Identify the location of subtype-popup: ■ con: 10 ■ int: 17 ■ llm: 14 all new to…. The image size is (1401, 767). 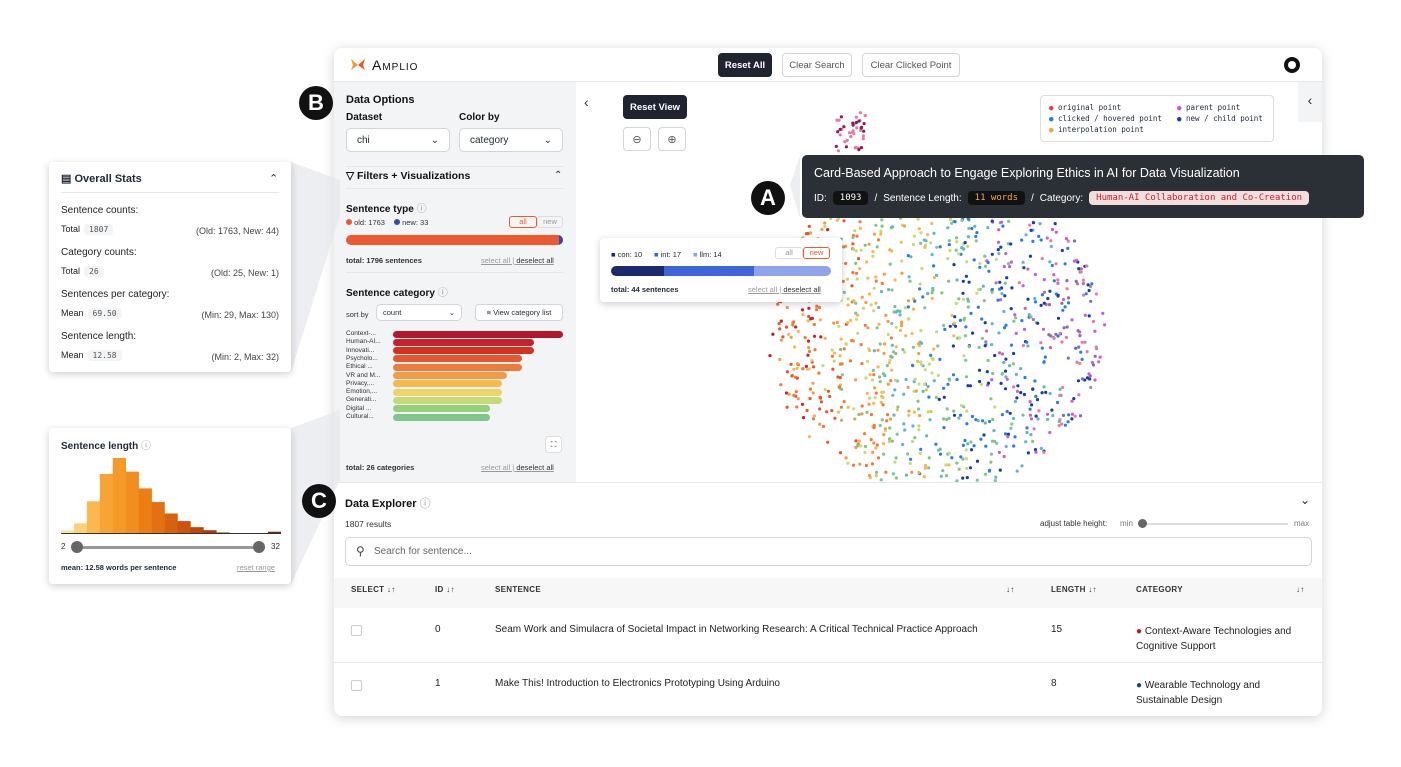
(721, 270).